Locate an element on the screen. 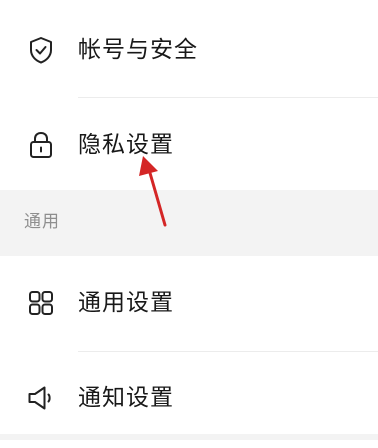 Image resolution: width=378 pixels, height=448 pixels. settings-row-label: 帐号与安全 is located at coordinates (138, 50).